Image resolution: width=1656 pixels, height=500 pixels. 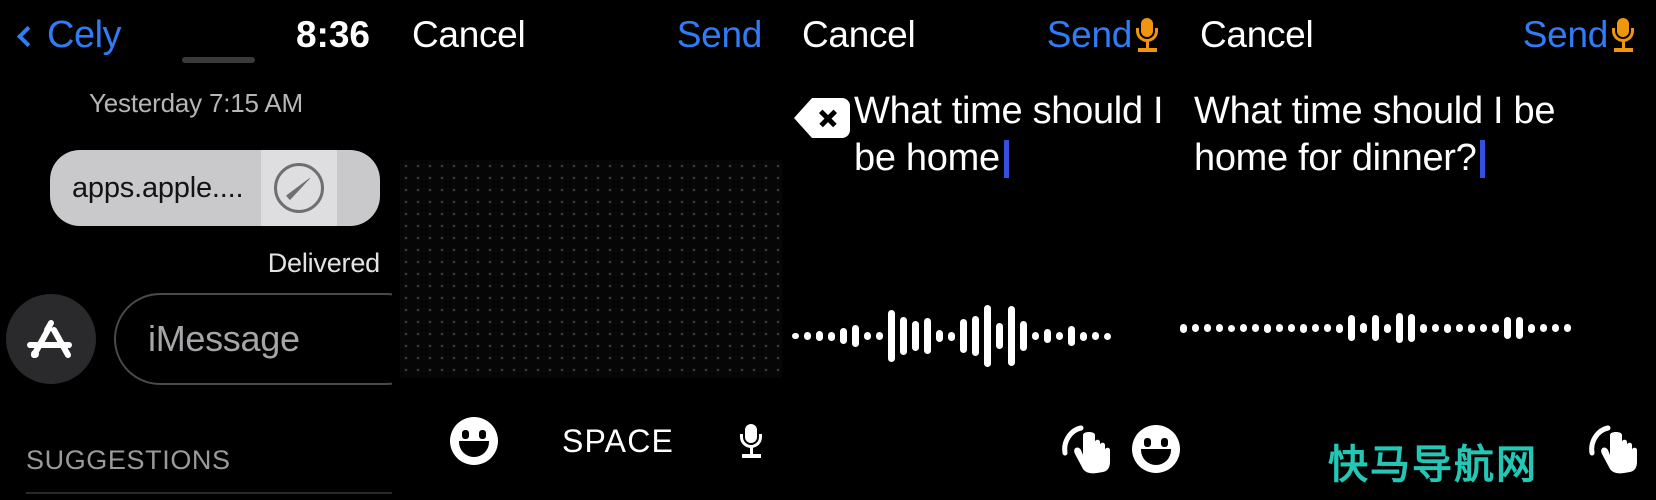 I want to click on imessage-input: iMessage, so click(x=253, y=339).